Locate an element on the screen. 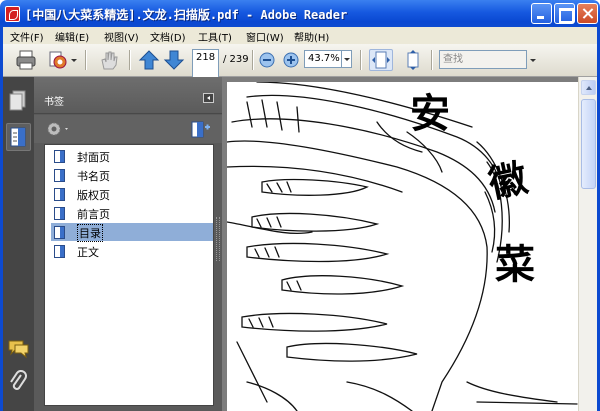  maximize-button is located at coordinates (564, 13).